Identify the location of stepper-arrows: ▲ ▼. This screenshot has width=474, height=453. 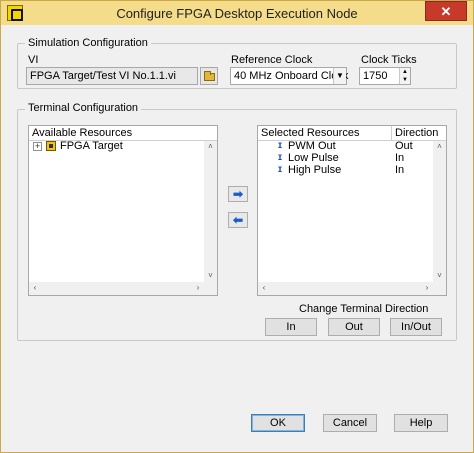
(404, 76).